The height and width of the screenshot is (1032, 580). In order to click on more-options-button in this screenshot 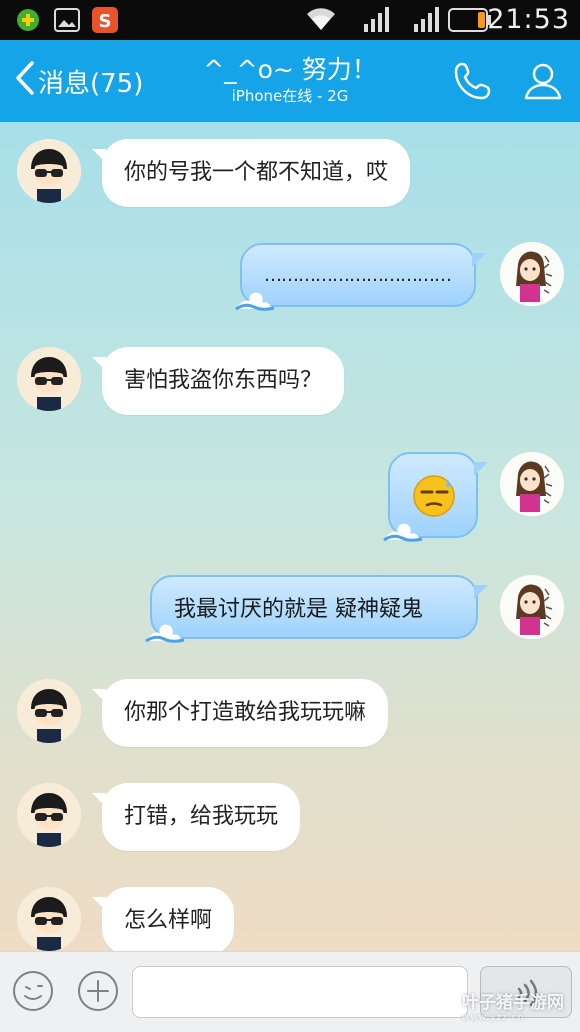, I will do `click(98, 991)`.